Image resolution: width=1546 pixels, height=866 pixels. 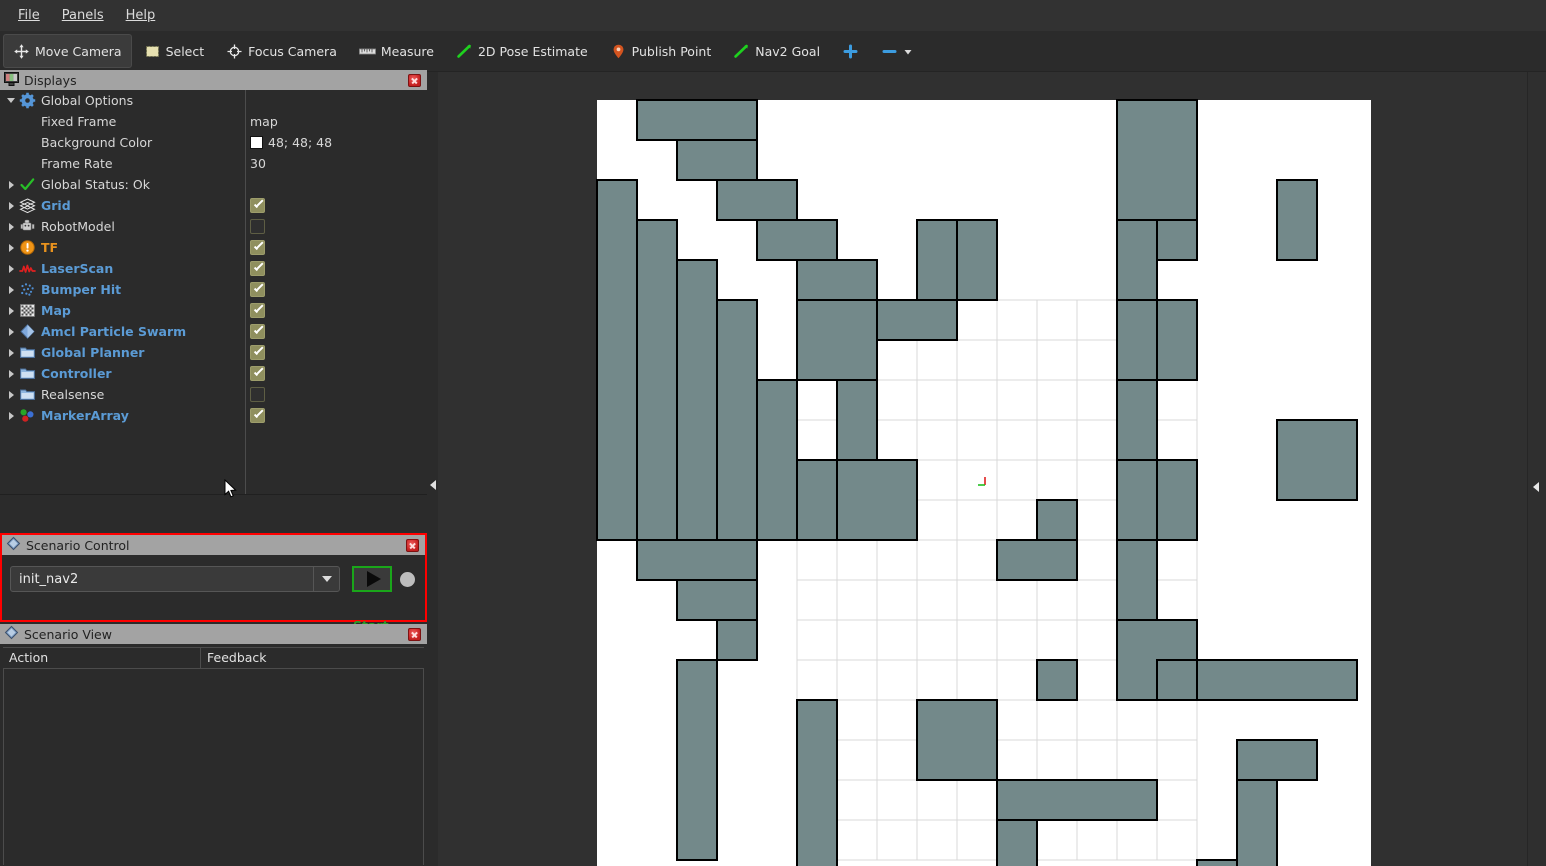 What do you see at coordinates (773, 15) in the screenshot?
I see `menu-bar: File Panels Help` at bounding box center [773, 15].